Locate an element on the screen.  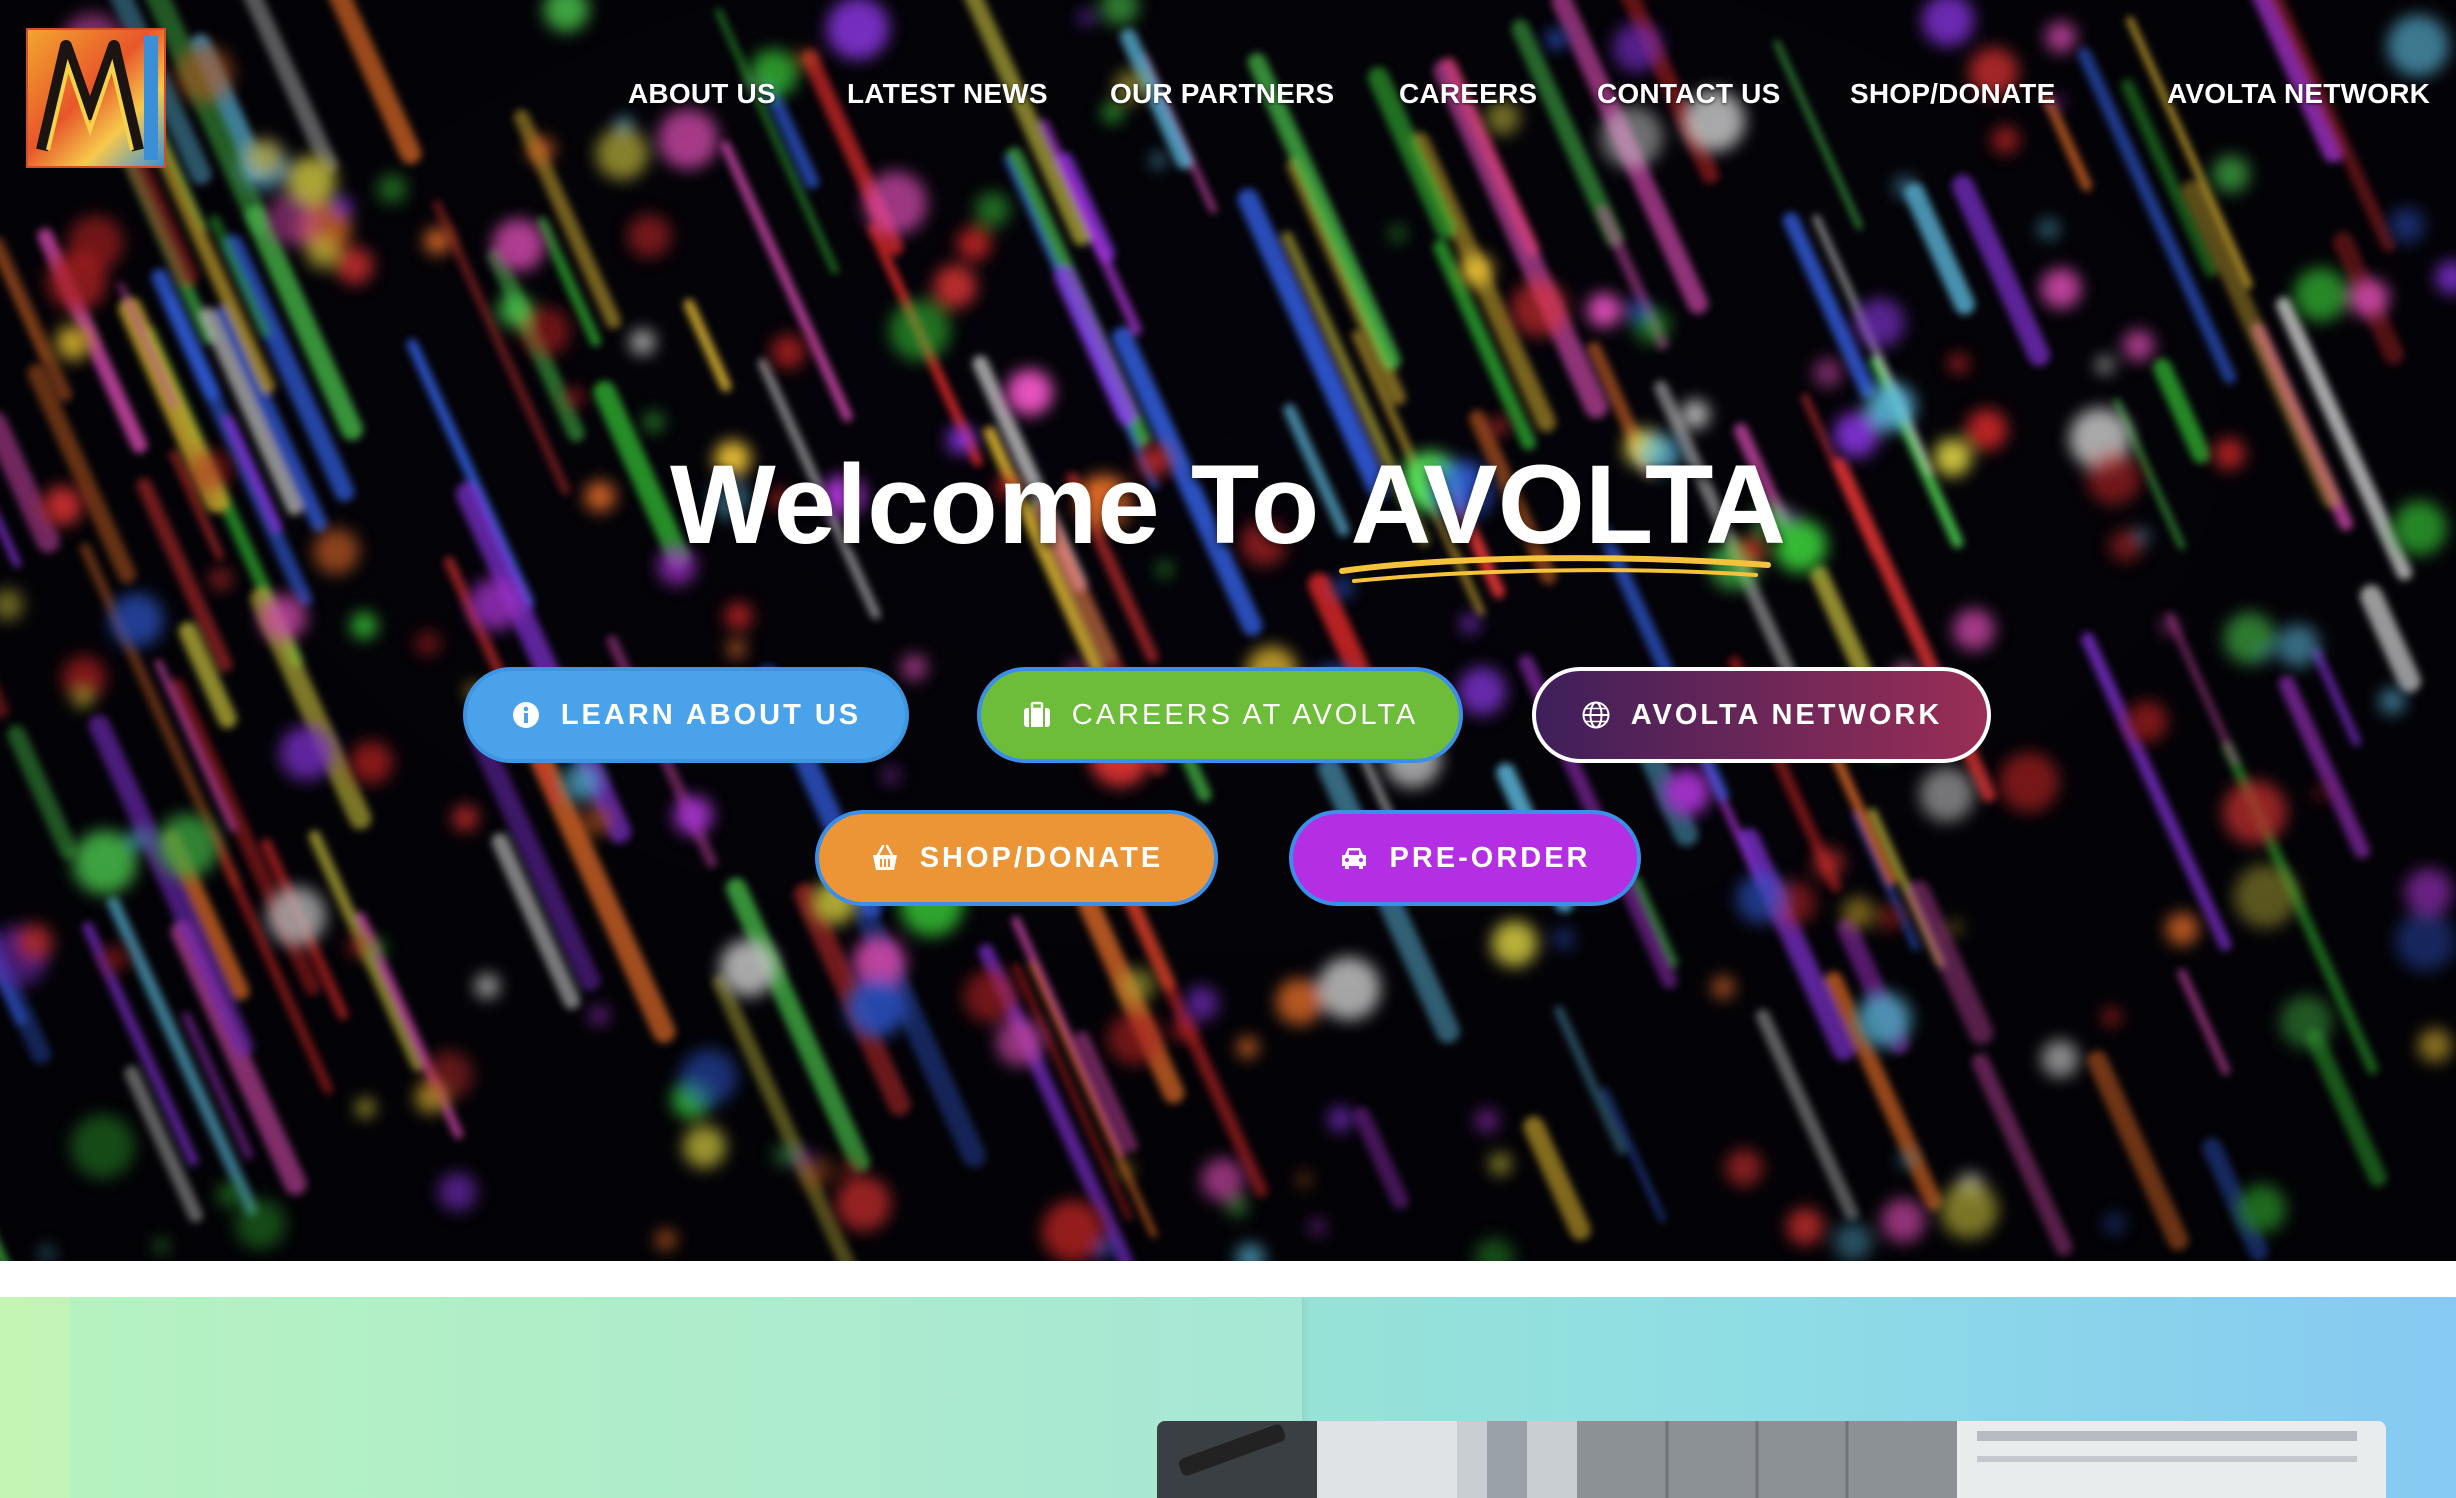
hero-heading-accent: AVOLTA is located at coordinates (1562, 511).